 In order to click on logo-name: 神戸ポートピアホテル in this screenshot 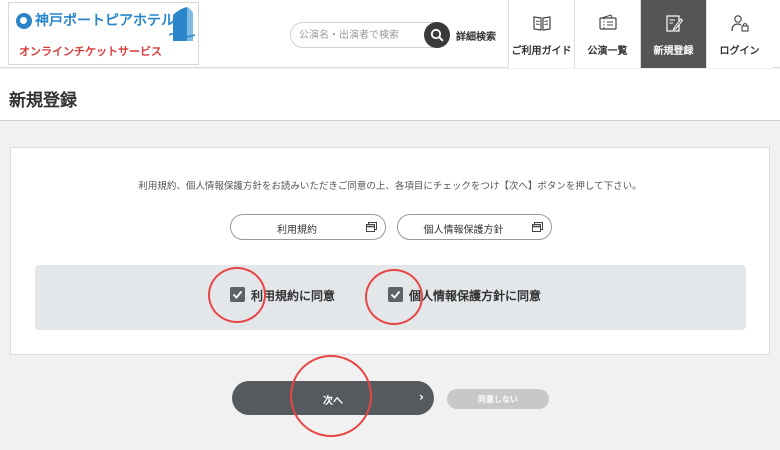, I will do `click(105, 21)`.